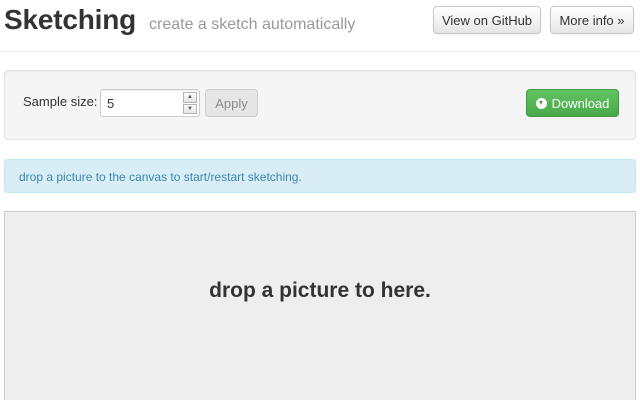 This screenshot has height=400, width=640. What do you see at coordinates (150, 103) in the screenshot?
I see `sample-size-stepper: 5 ▲ ▼` at bounding box center [150, 103].